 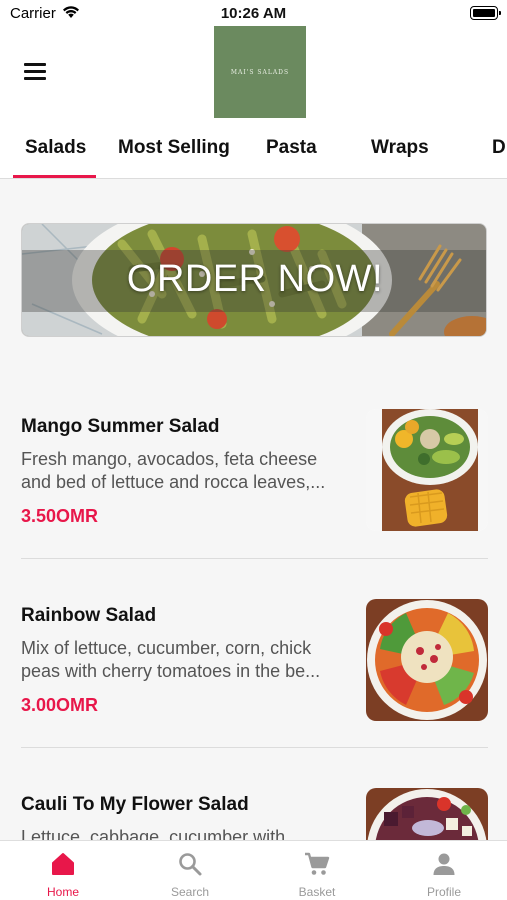 I want to click on item-description: Lettuce, cabbage, cucumber with, so click(x=186, y=833).